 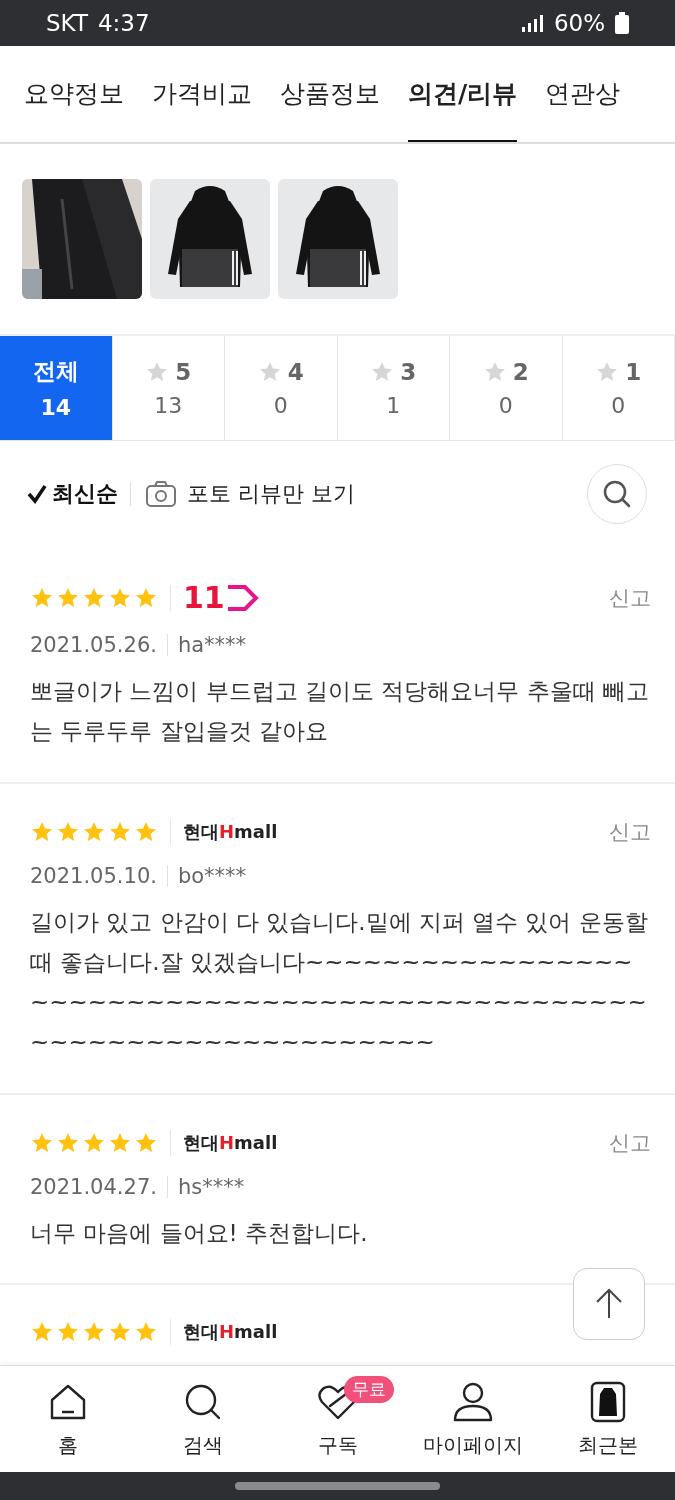 I want to click on nav-item: 최근본, so click(x=607, y=1419).